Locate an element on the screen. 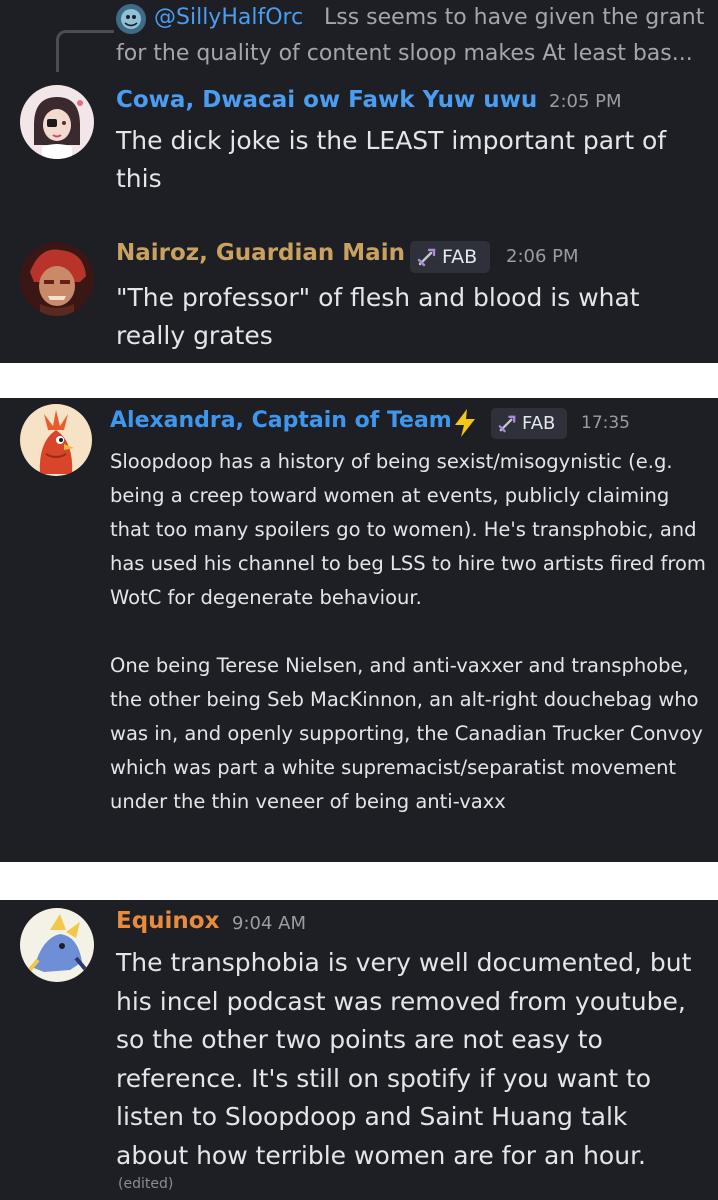  edited-label: (edited) is located at coordinates (146, 1184).